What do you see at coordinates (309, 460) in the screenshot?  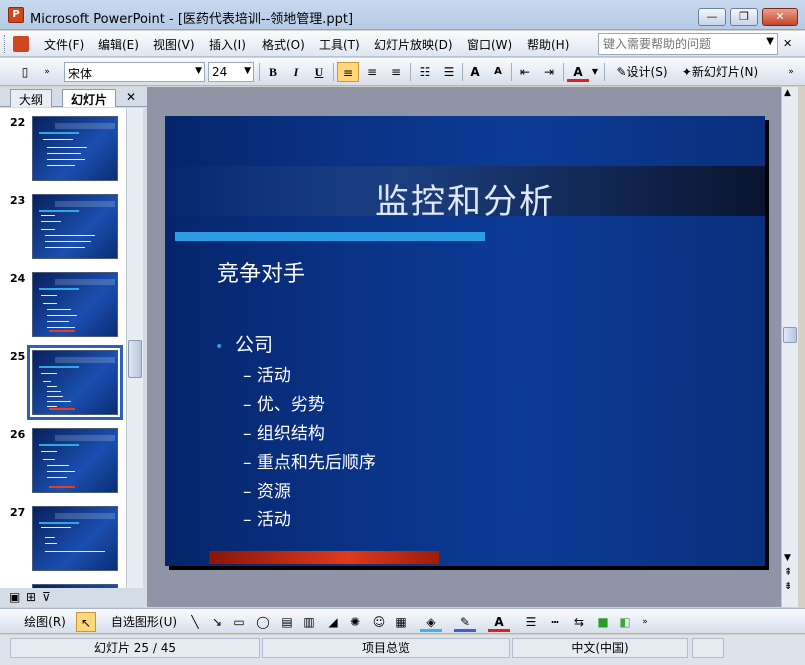 I see `bullet-level2: – 重点和先后顺序` at bounding box center [309, 460].